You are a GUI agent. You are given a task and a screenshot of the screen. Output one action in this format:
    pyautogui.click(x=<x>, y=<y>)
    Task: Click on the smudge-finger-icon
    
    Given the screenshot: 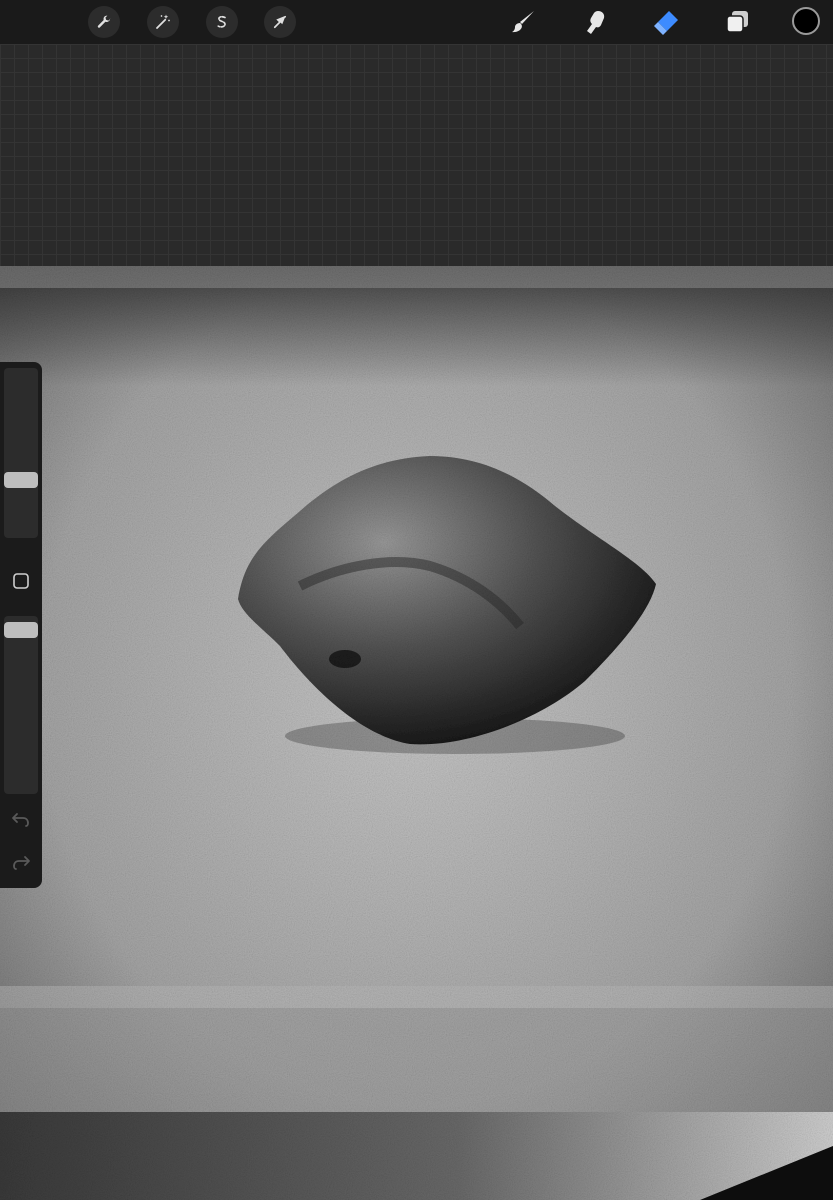 What is the action you would take?
    pyautogui.click(x=596, y=22)
    